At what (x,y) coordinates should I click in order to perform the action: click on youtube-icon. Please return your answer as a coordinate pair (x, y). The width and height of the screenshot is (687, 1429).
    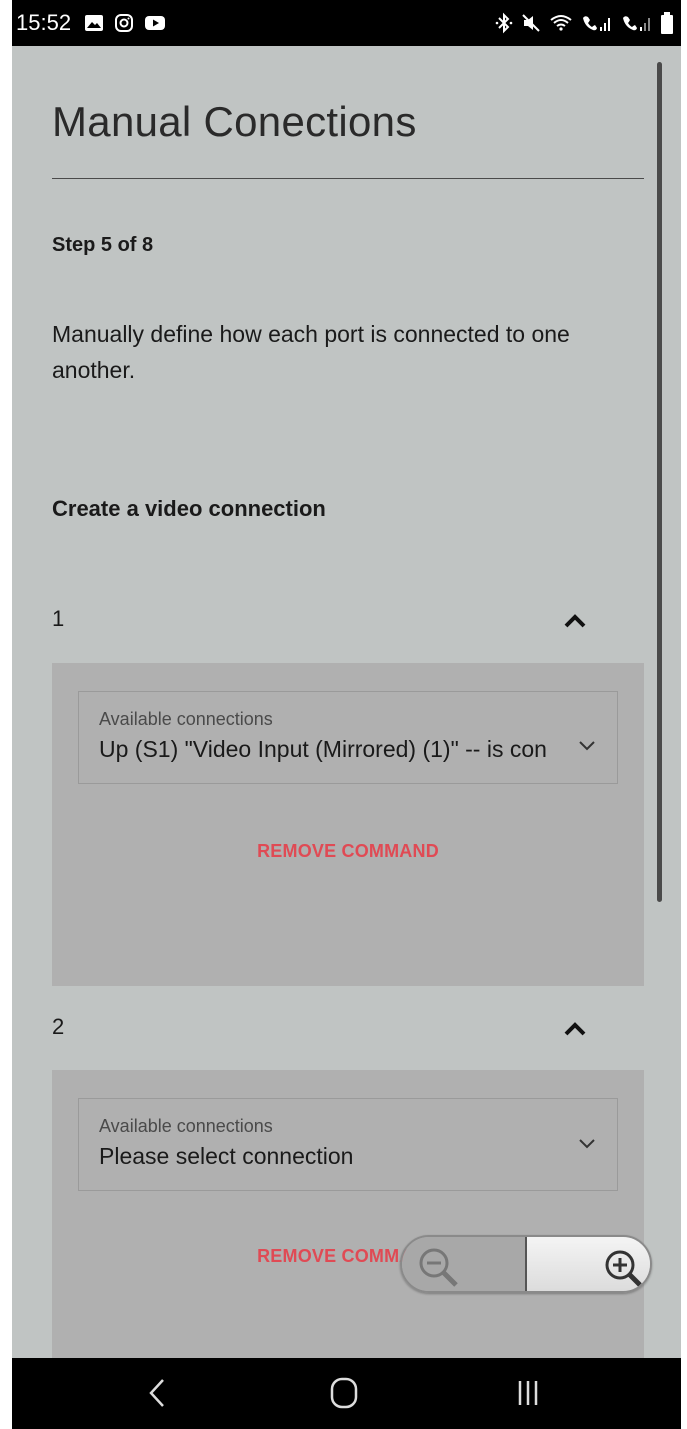
    Looking at the image, I should click on (155, 23).